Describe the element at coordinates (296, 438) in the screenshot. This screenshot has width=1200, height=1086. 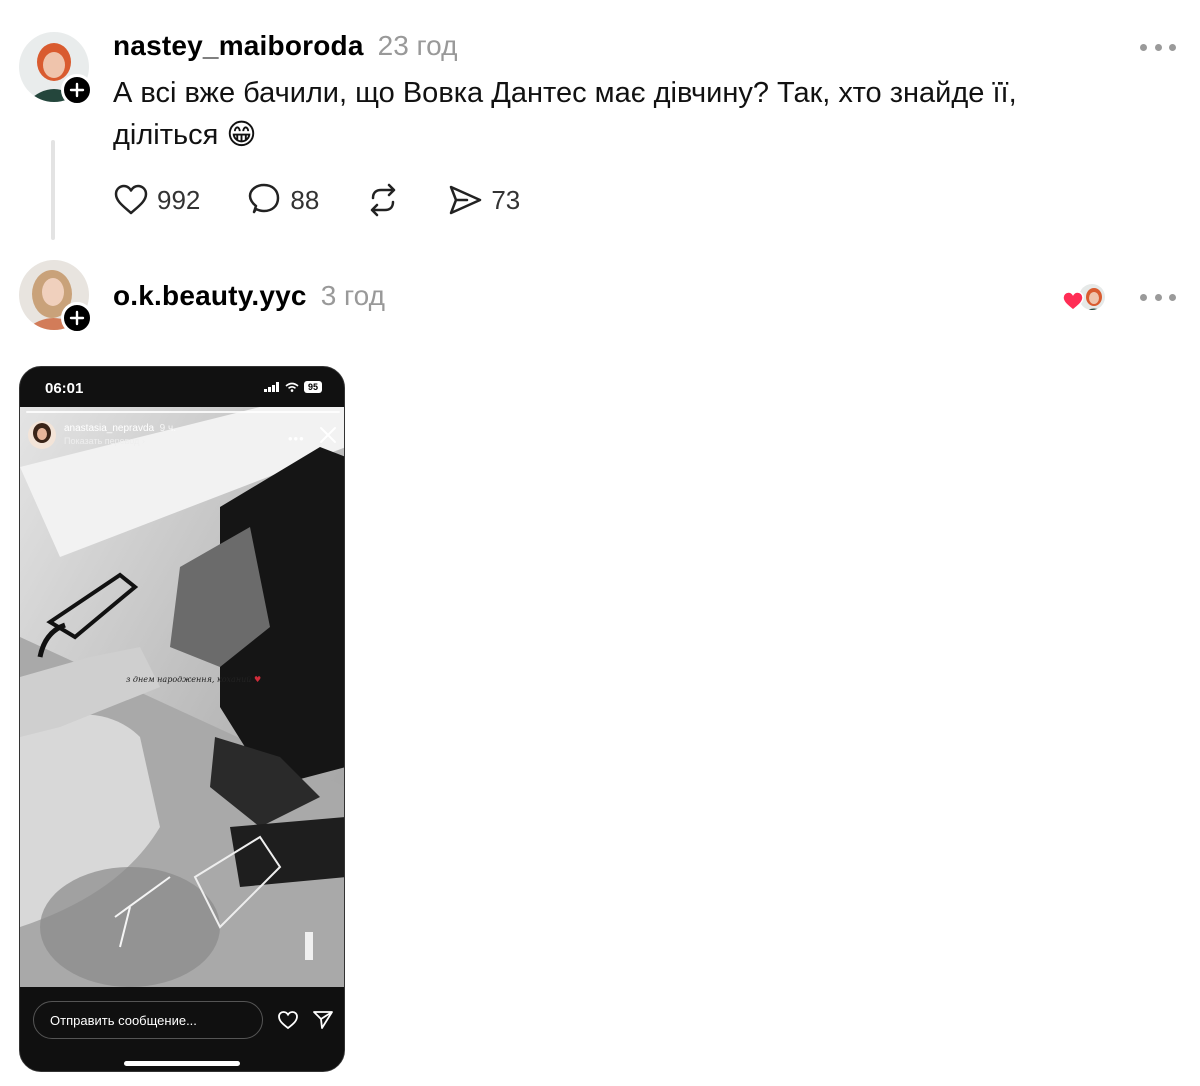
I see `more-icon: •••` at that location.